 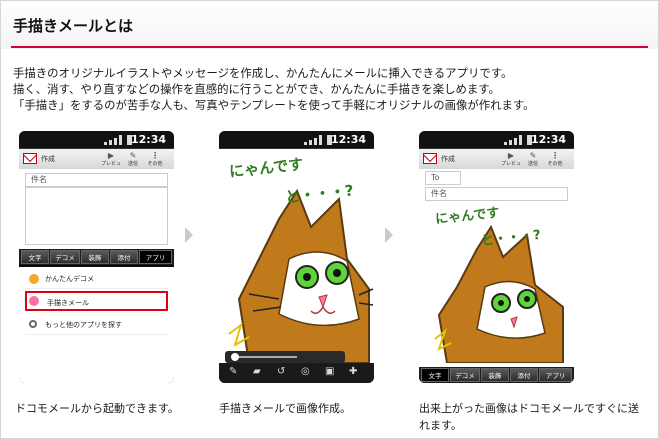 What do you see at coordinates (329, 371) in the screenshot?
I see `image-icon: ▣` at bounding box center [329, 371].